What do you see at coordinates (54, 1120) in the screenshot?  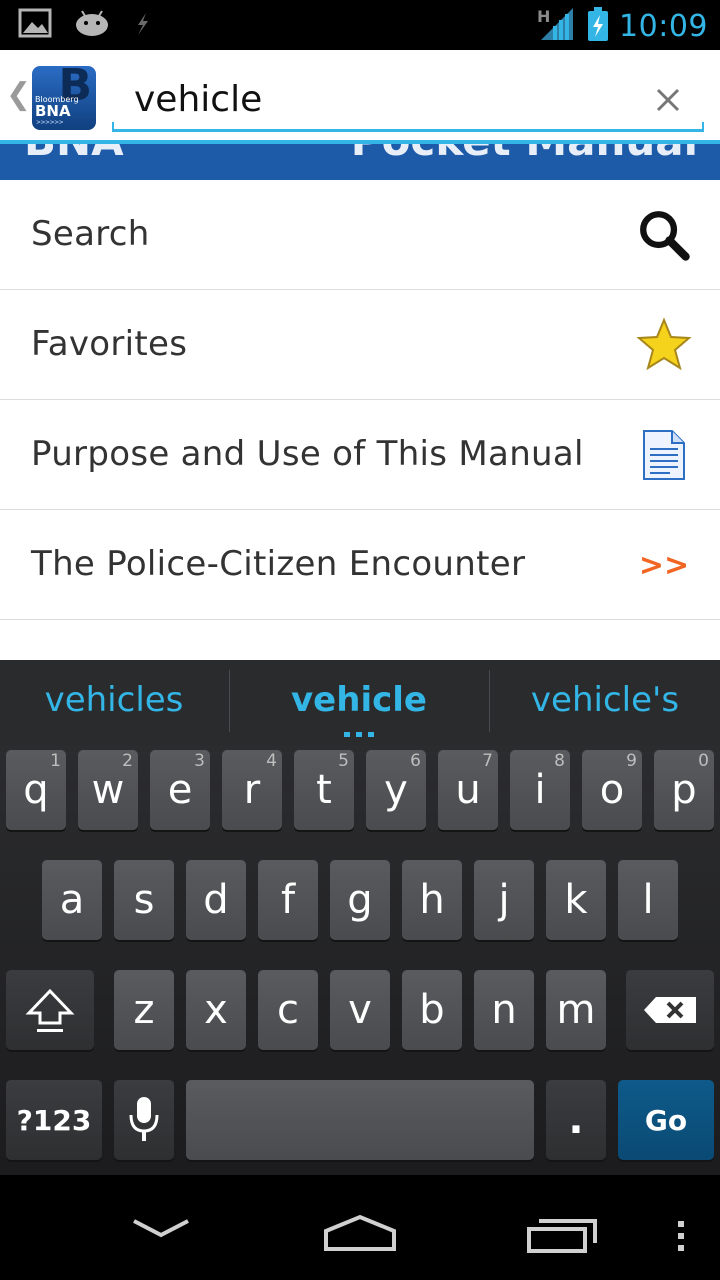 I see `symbols-key: ?123` at bounding box center [54, 1120].